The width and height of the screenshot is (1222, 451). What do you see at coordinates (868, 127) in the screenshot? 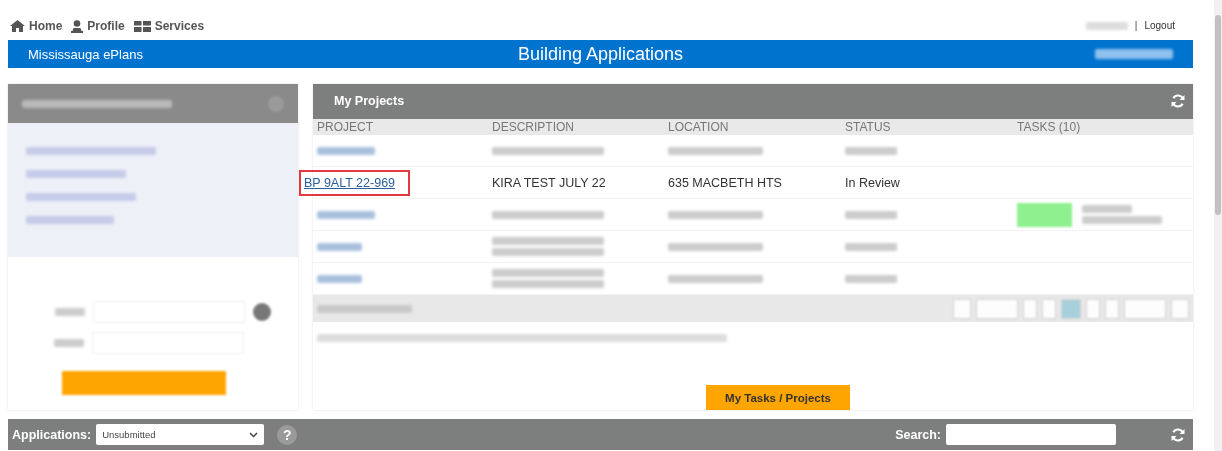
I see `column-header: STATUS` at bounding box center [868, 127].